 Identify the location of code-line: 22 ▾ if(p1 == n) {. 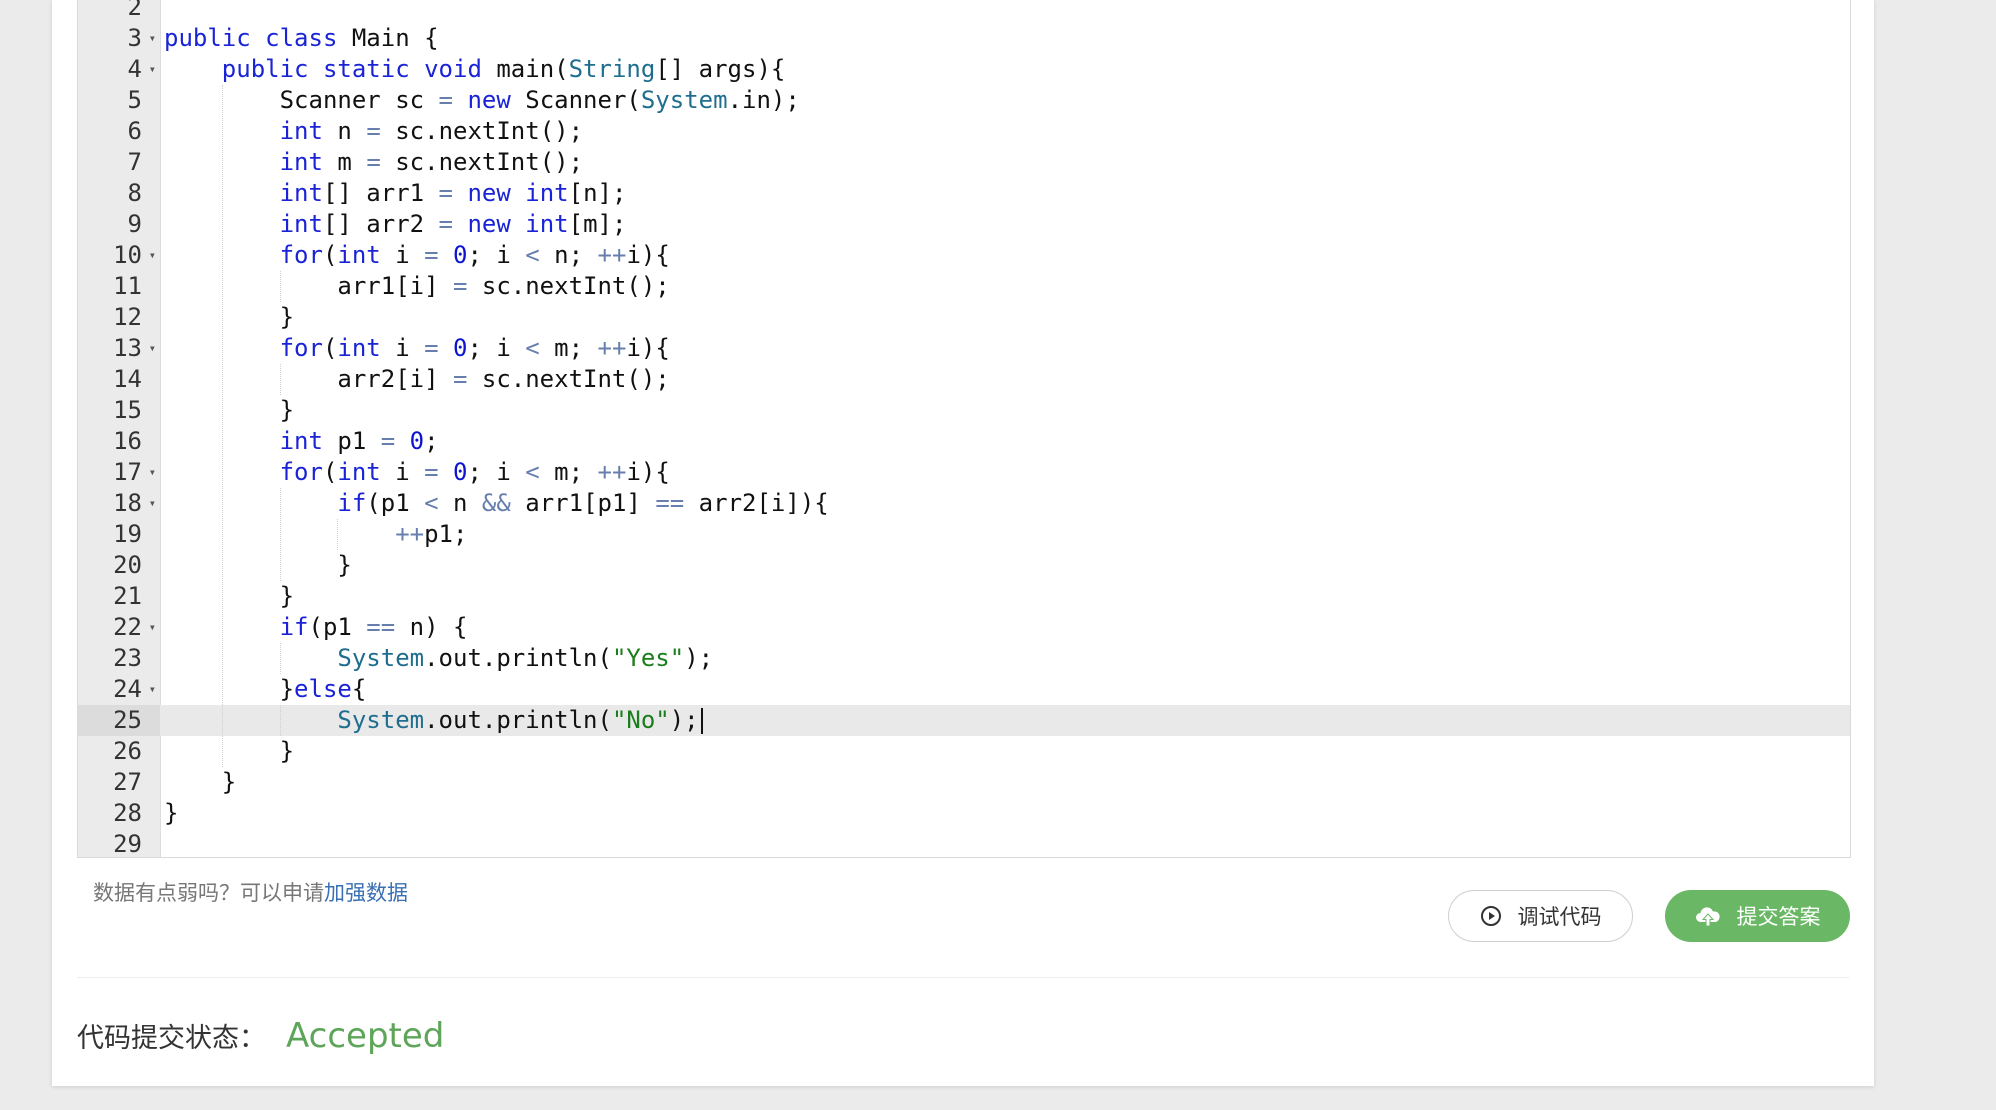
(964, 627).